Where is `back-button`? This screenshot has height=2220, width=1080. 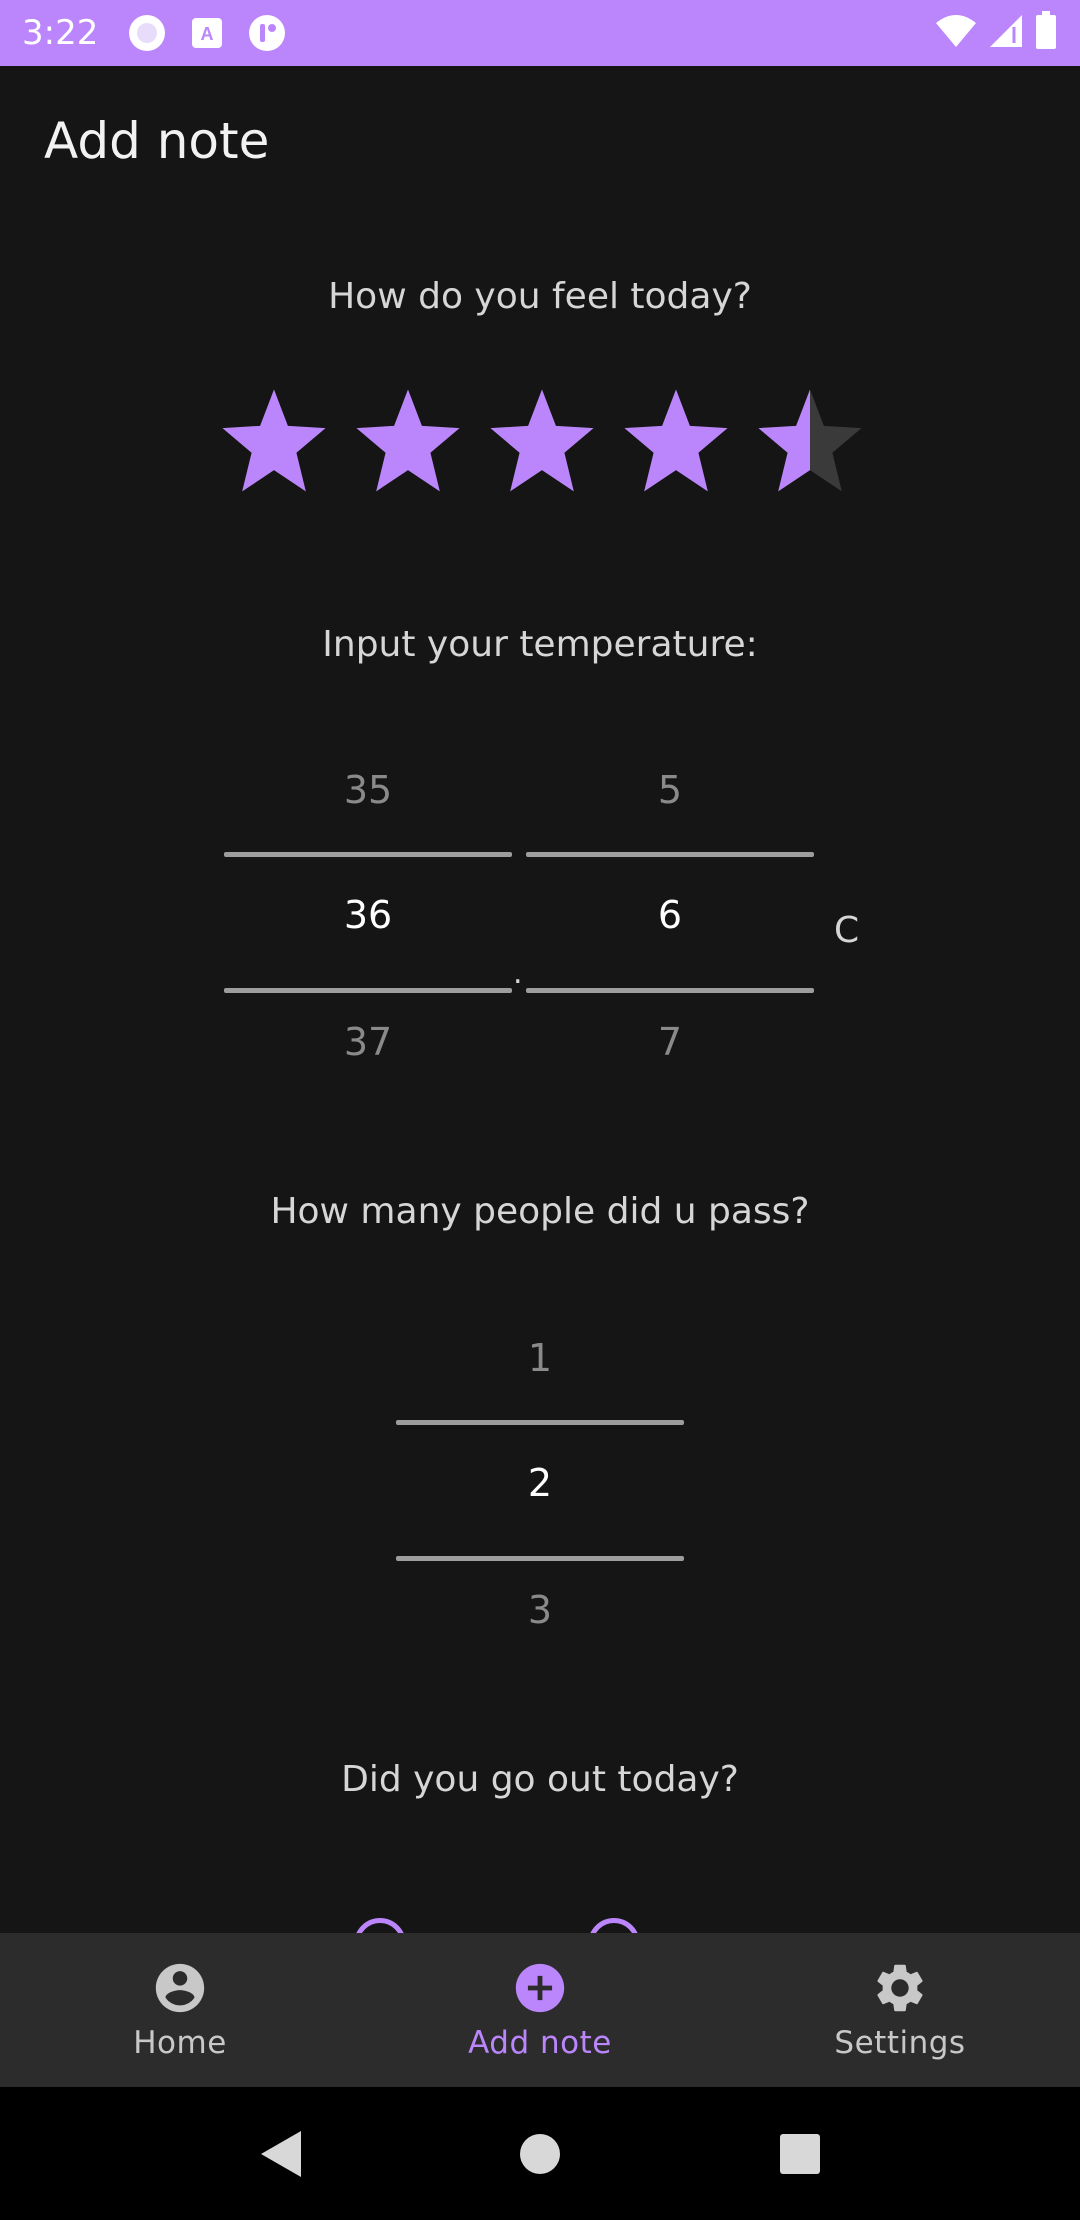
back-button is located at coordinates (280, 2154).